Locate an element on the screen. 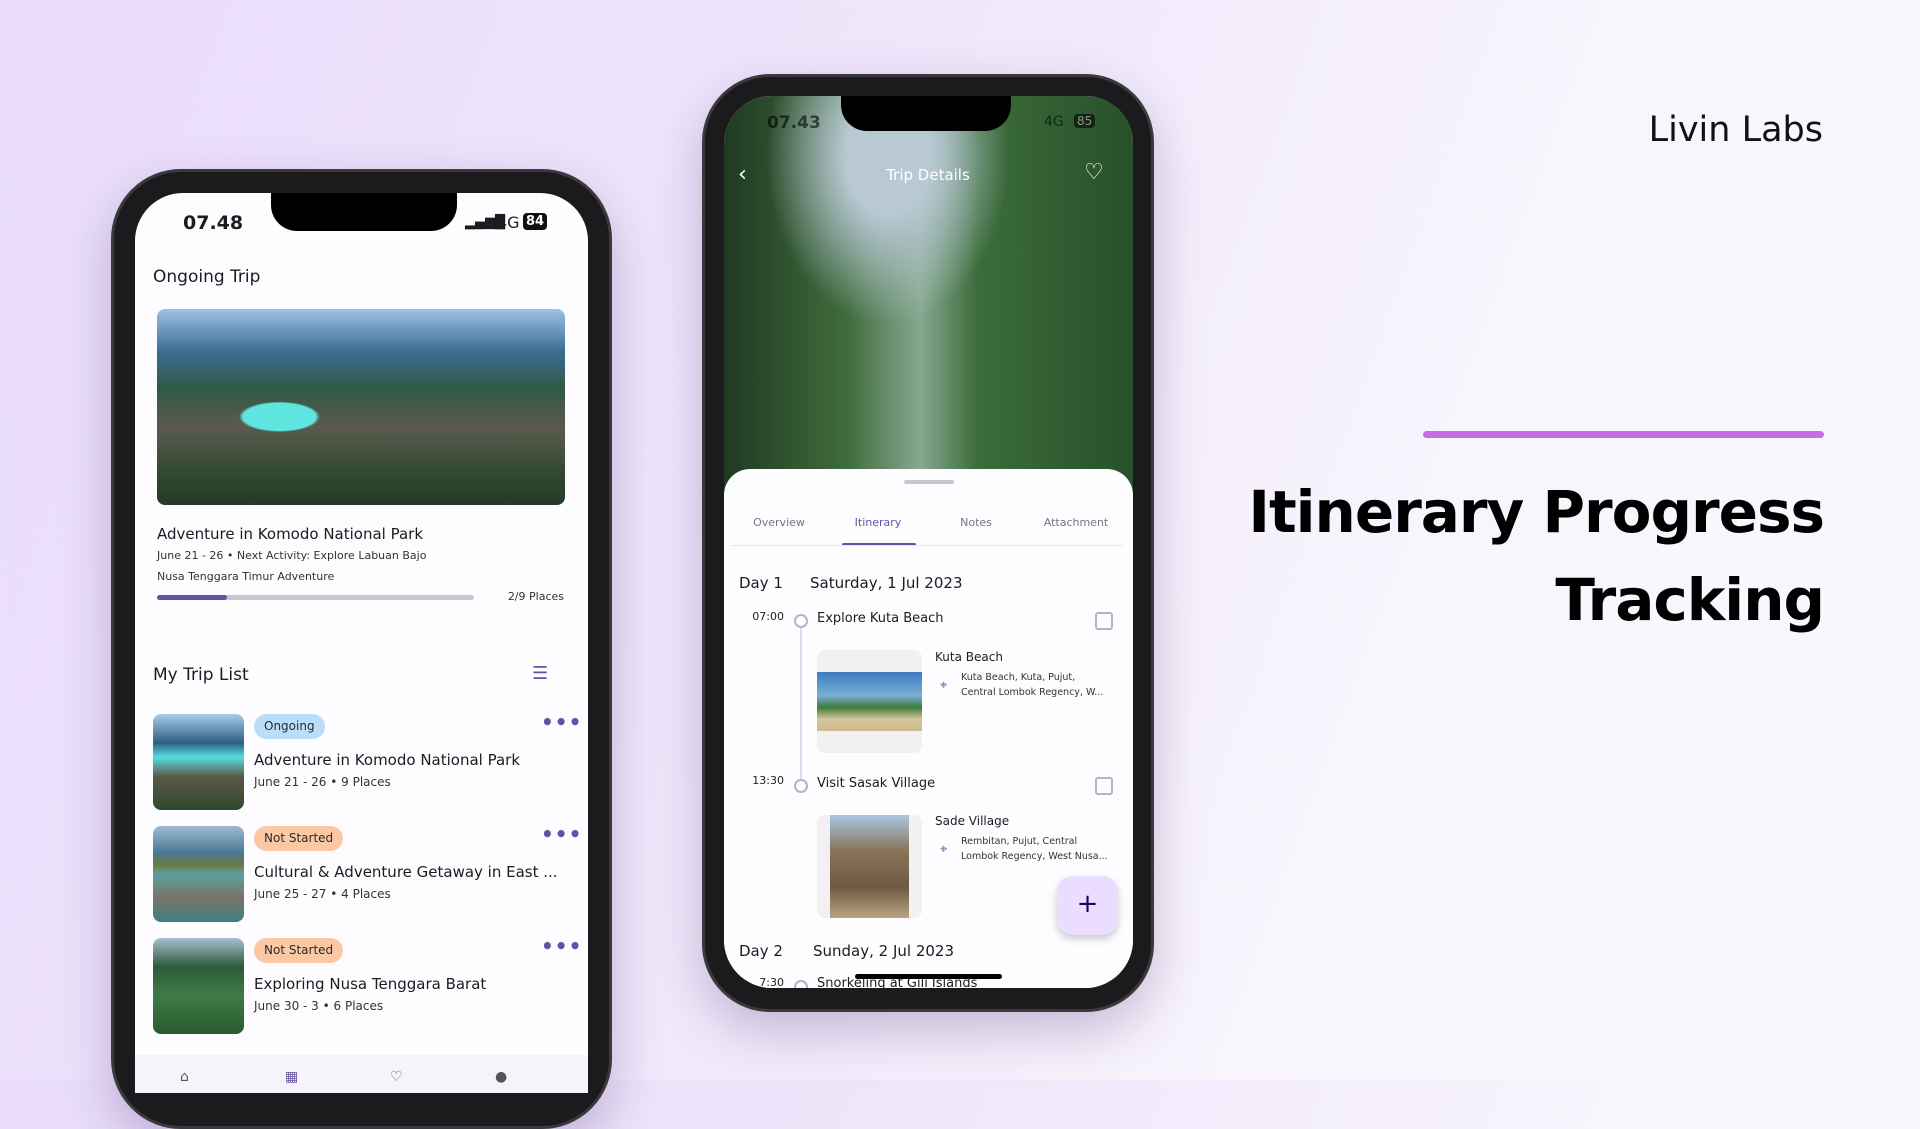 This screenshot has height=1129, width=1920. battery-indicator: 85 is located at coordinates (1085, 121).